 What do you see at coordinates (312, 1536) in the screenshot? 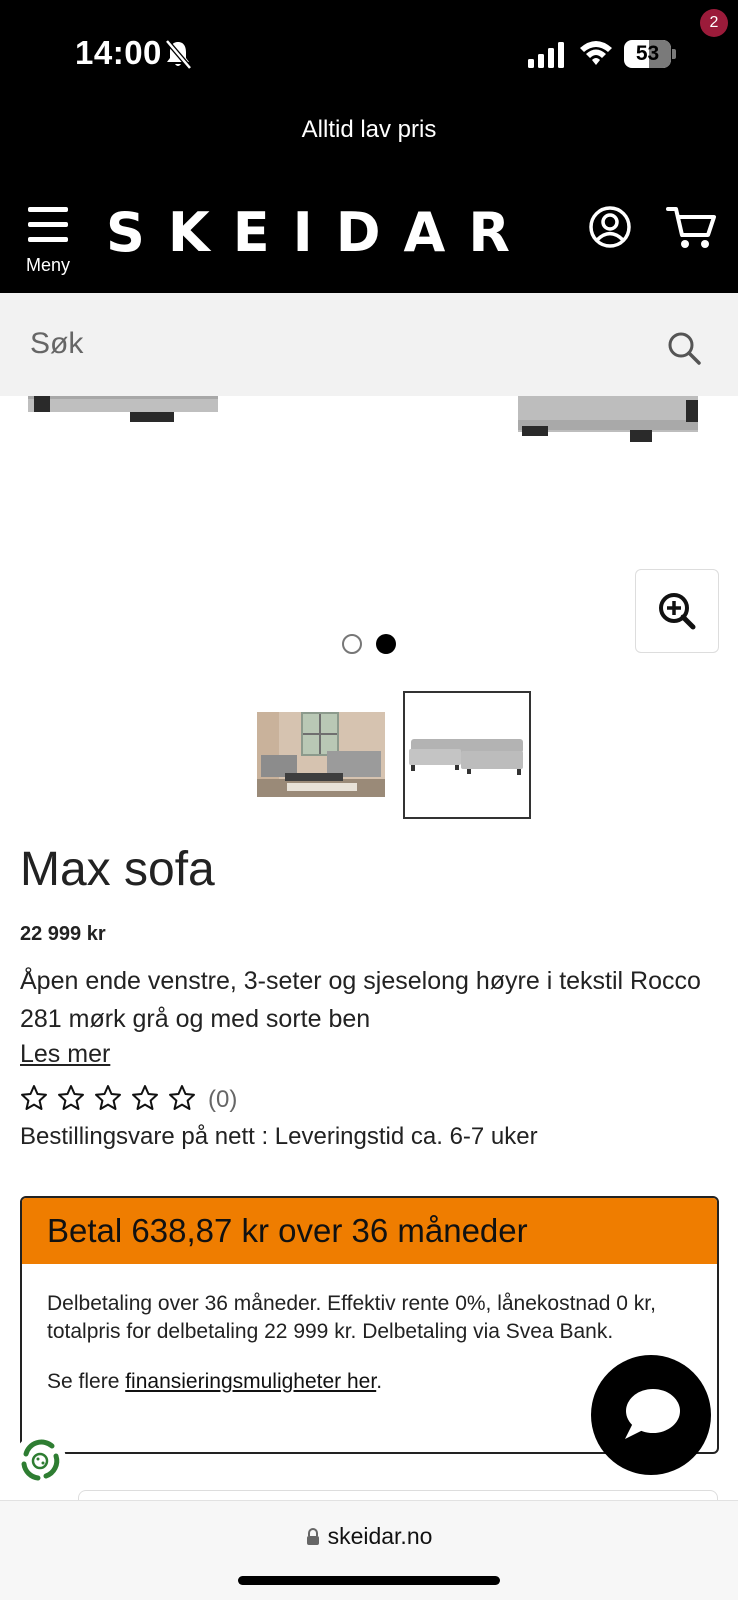
I see `lock-icon` at bounding box center [312, 1536].